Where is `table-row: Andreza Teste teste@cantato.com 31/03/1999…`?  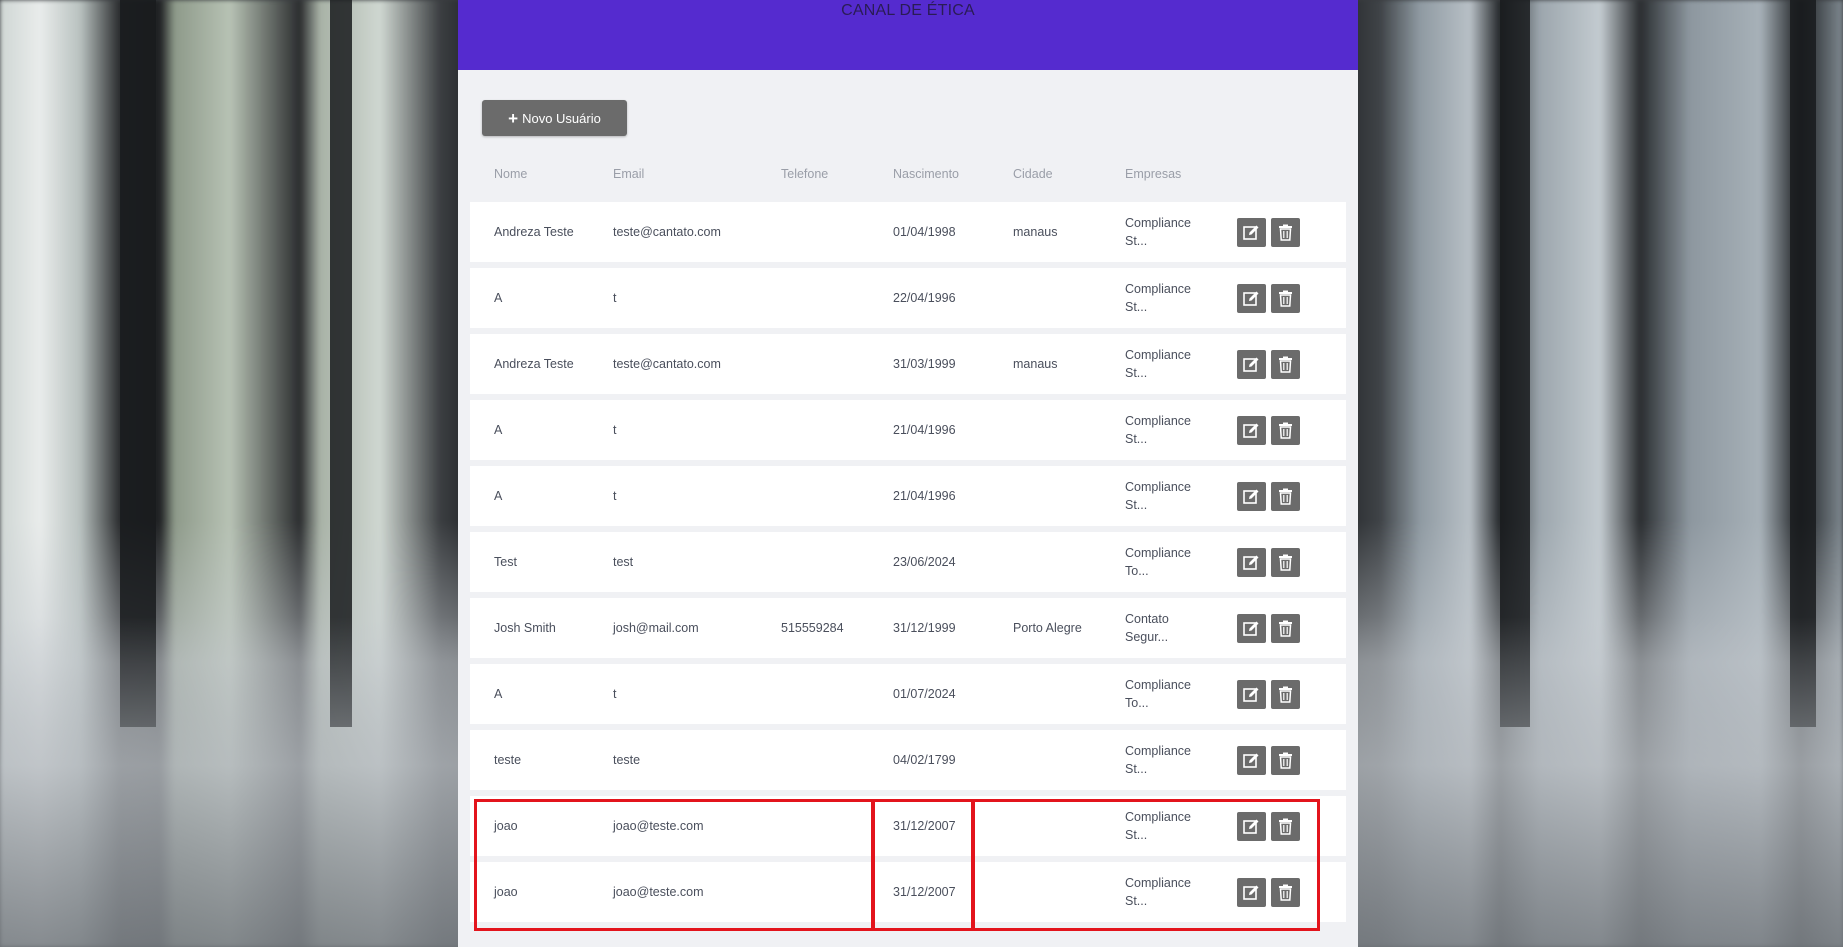
table-row: Andreza Teste teste@cantato.com 31/03/1999… is located at coordinates (908, 364).